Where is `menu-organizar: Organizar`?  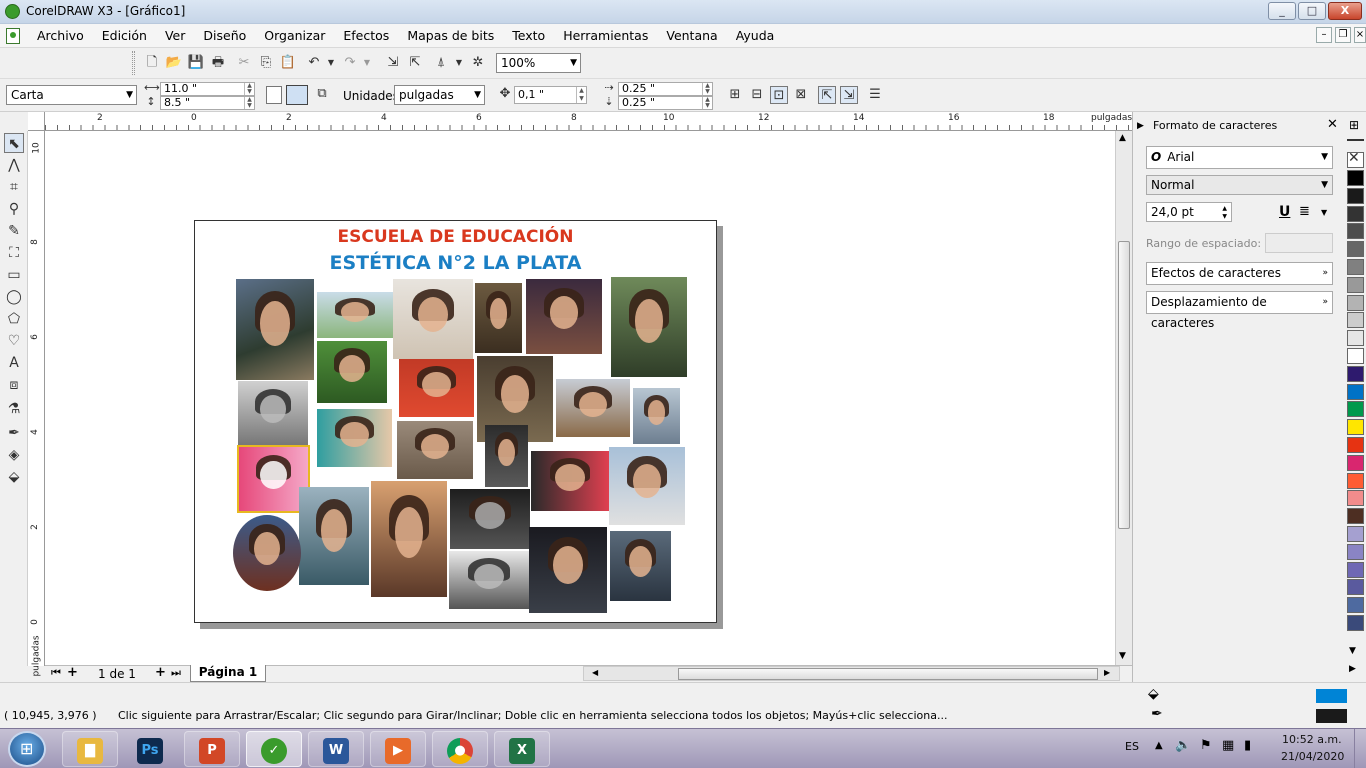
menu-organizar: Organizar is located at coordinates (294, 35).